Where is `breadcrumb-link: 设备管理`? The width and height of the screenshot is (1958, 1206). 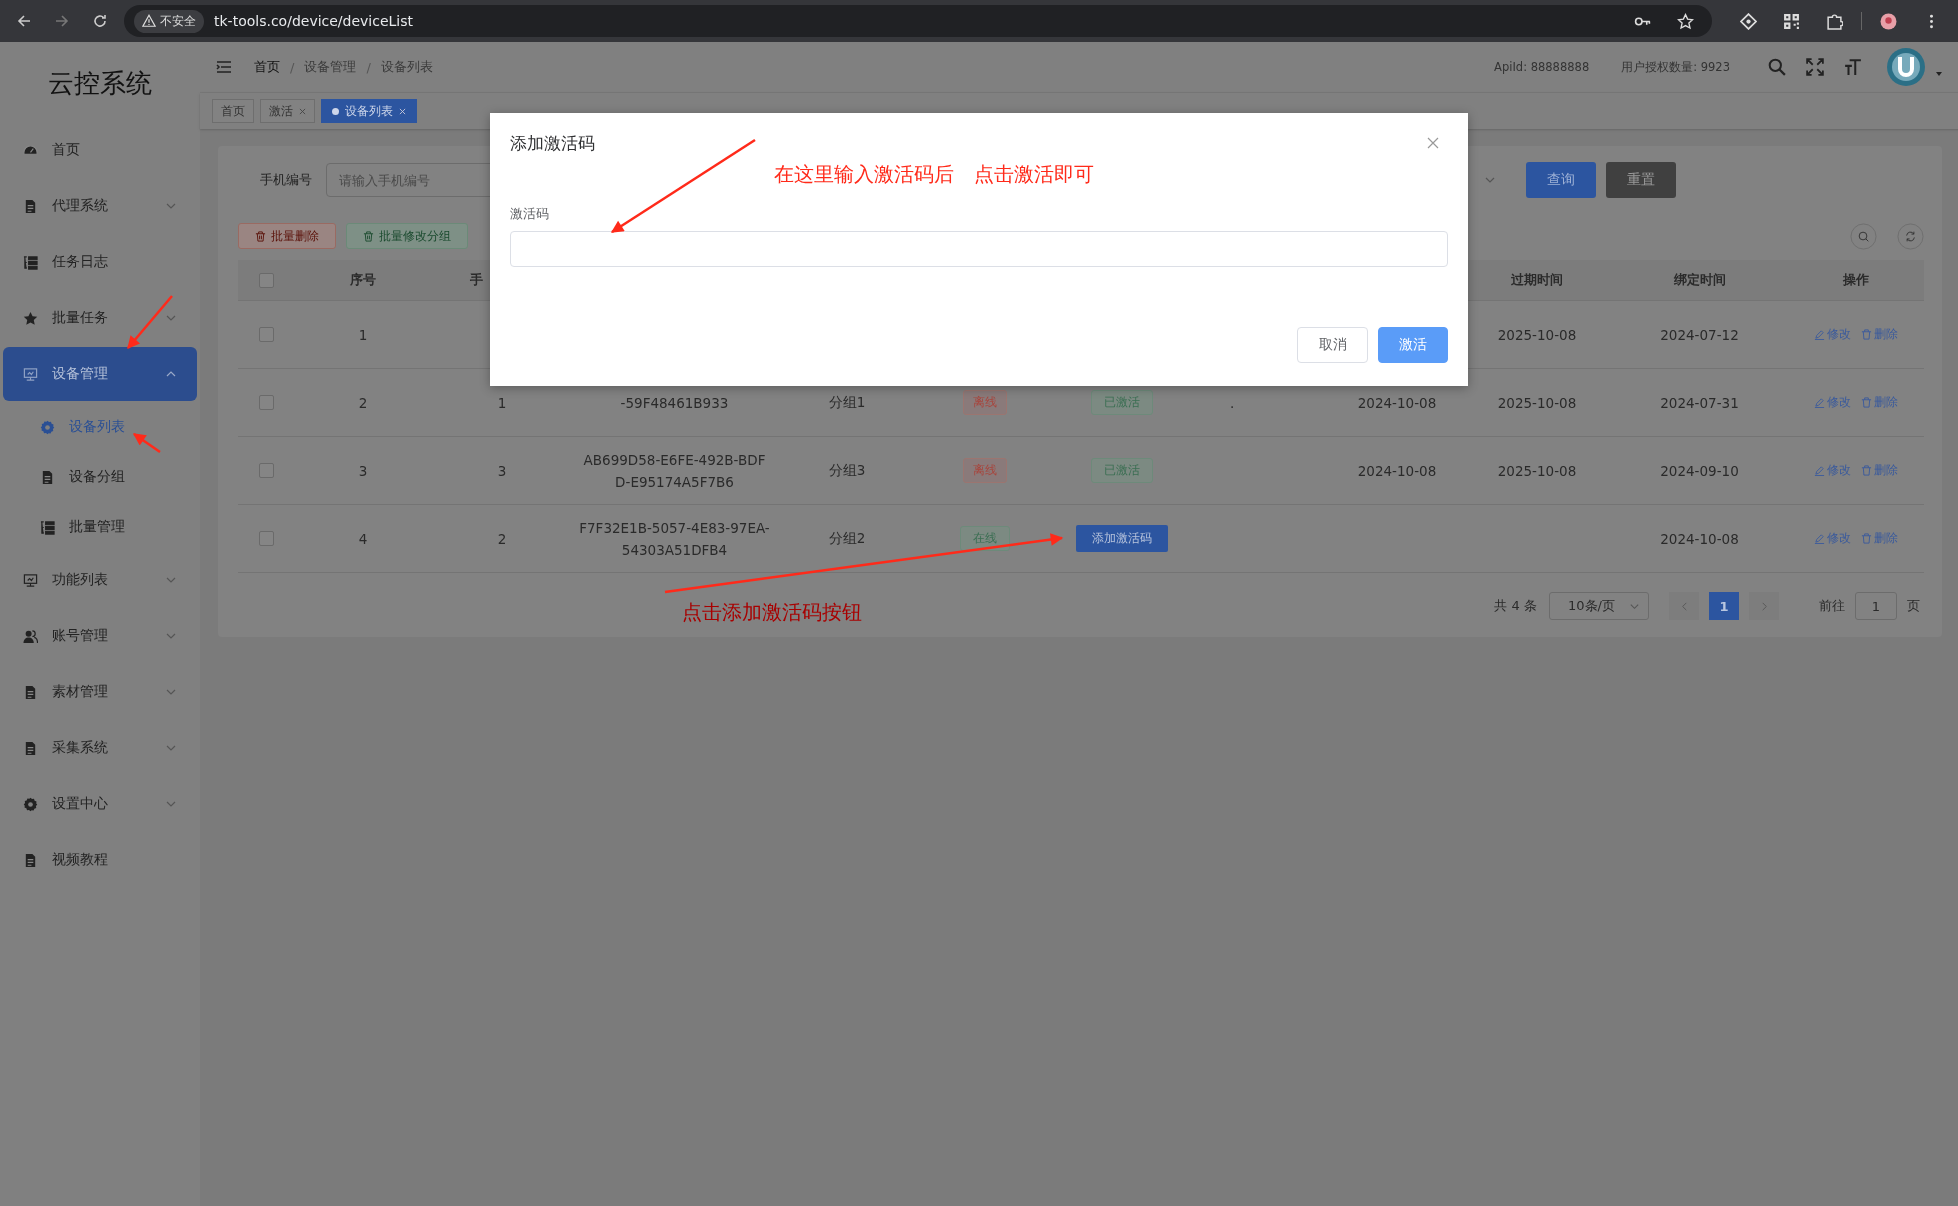
breadcrumb-link: 设备管理 is located at coordinates (330, 67).